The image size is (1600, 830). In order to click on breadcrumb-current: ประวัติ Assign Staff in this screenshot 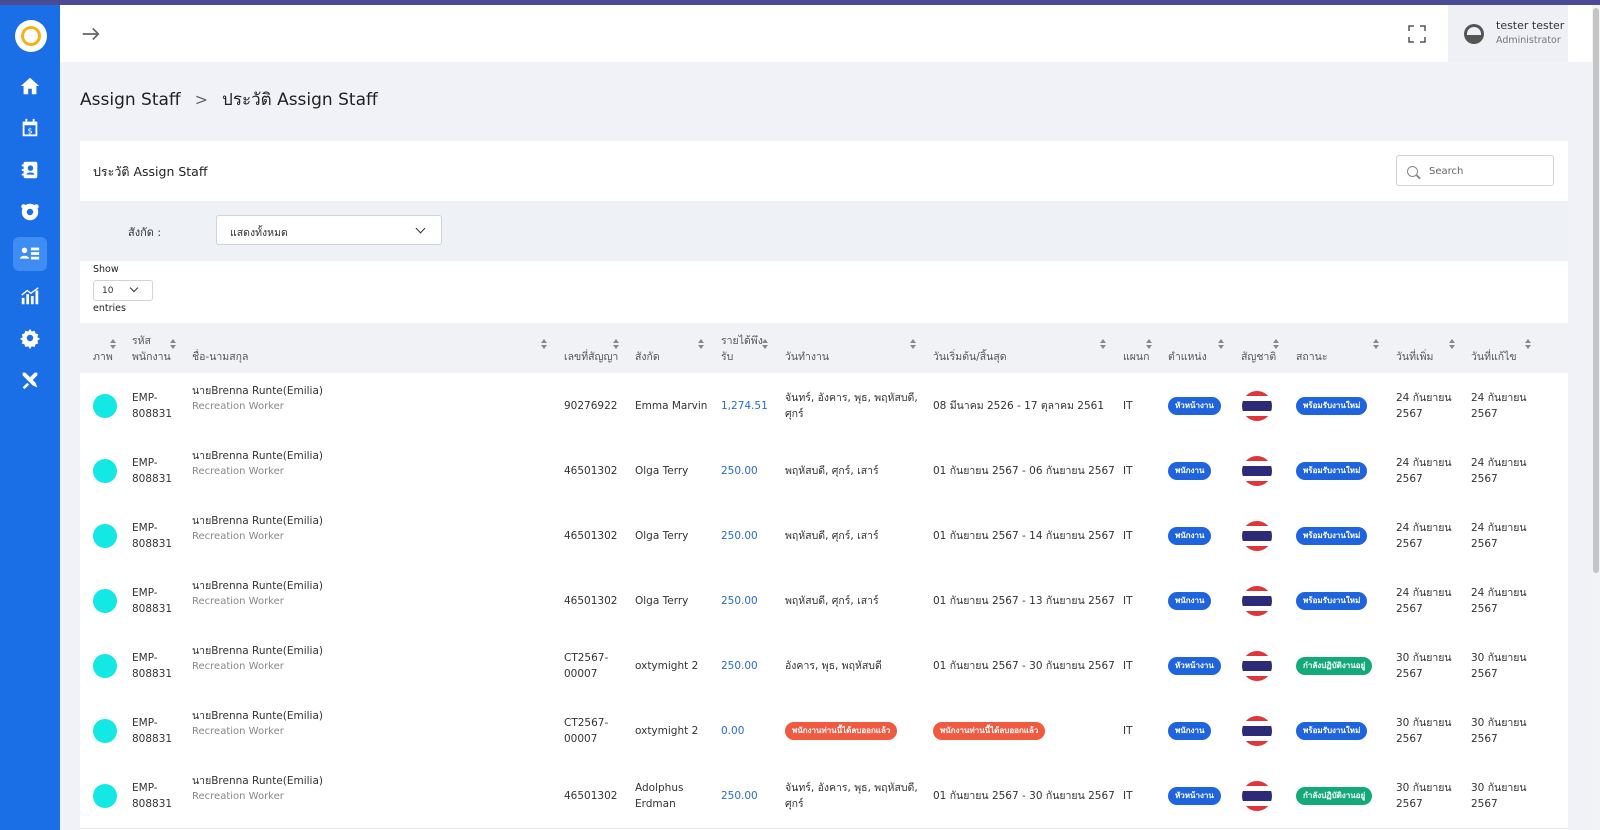, I will do `click(300, 100)`.